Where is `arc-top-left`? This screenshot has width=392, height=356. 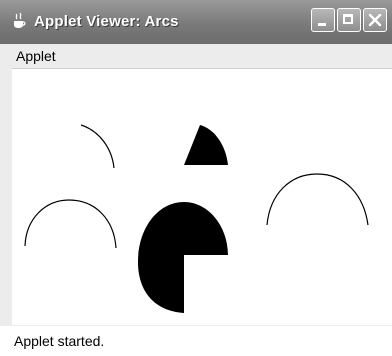 arc-top-left is located at coordinates (97, 146).